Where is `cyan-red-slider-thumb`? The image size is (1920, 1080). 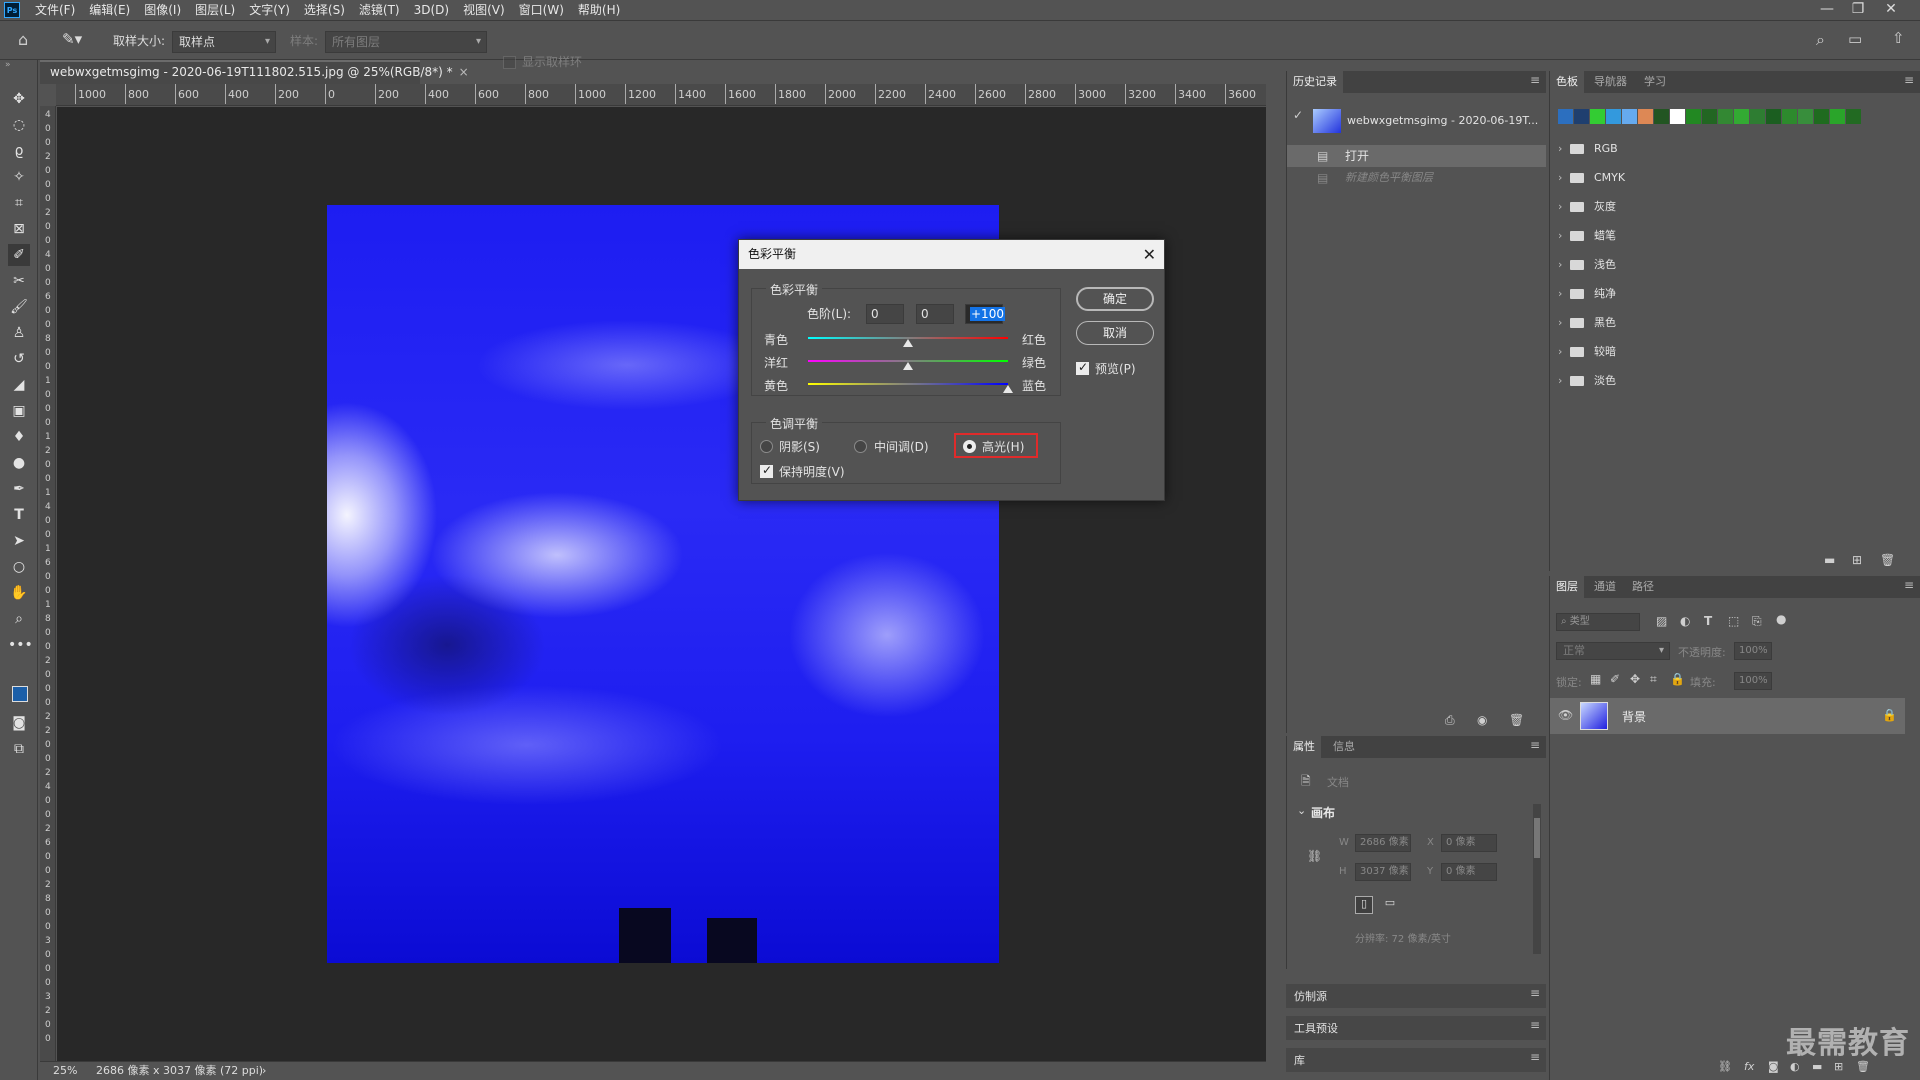 cyan-red-slider-thumb is located at coordinates (908, 343).